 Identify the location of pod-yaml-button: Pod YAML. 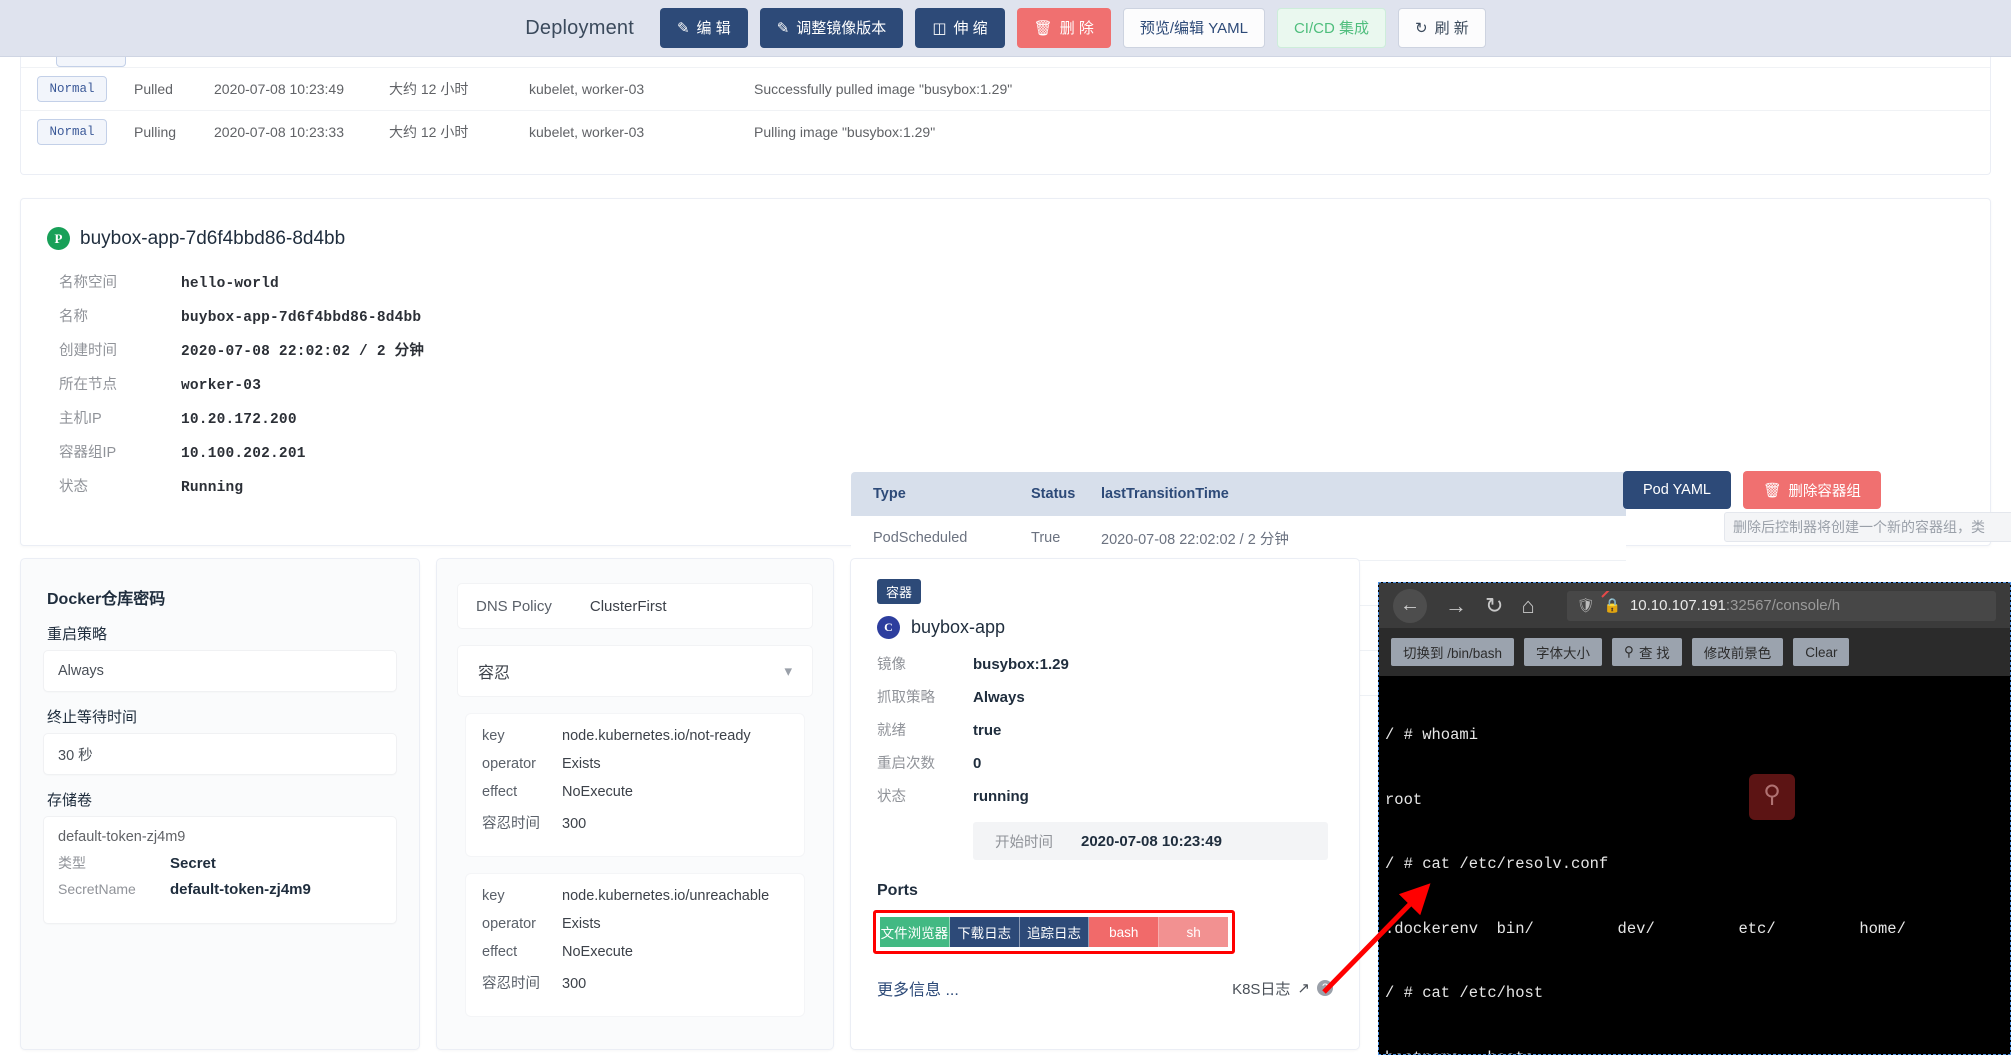
(1677, 490).